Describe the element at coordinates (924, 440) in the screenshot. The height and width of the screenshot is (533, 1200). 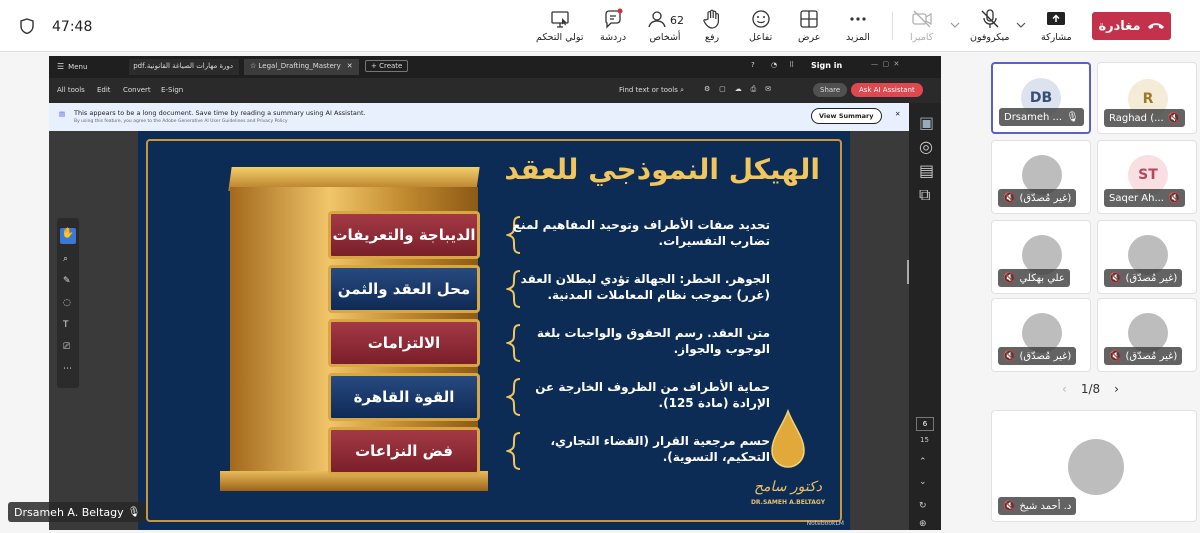
I see `page-total: 15` at that location.